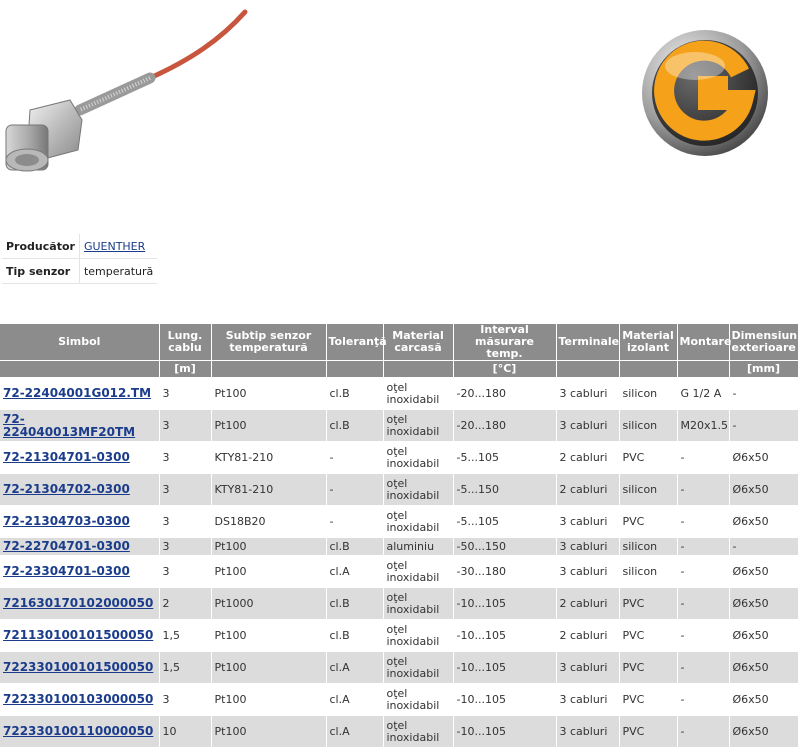 The height and width of the screenshot is (747, 798). Describe the element at coordinates (185, 342) in the screenshot. I see `column-header-cable-length: Lung. cablu` at that location.